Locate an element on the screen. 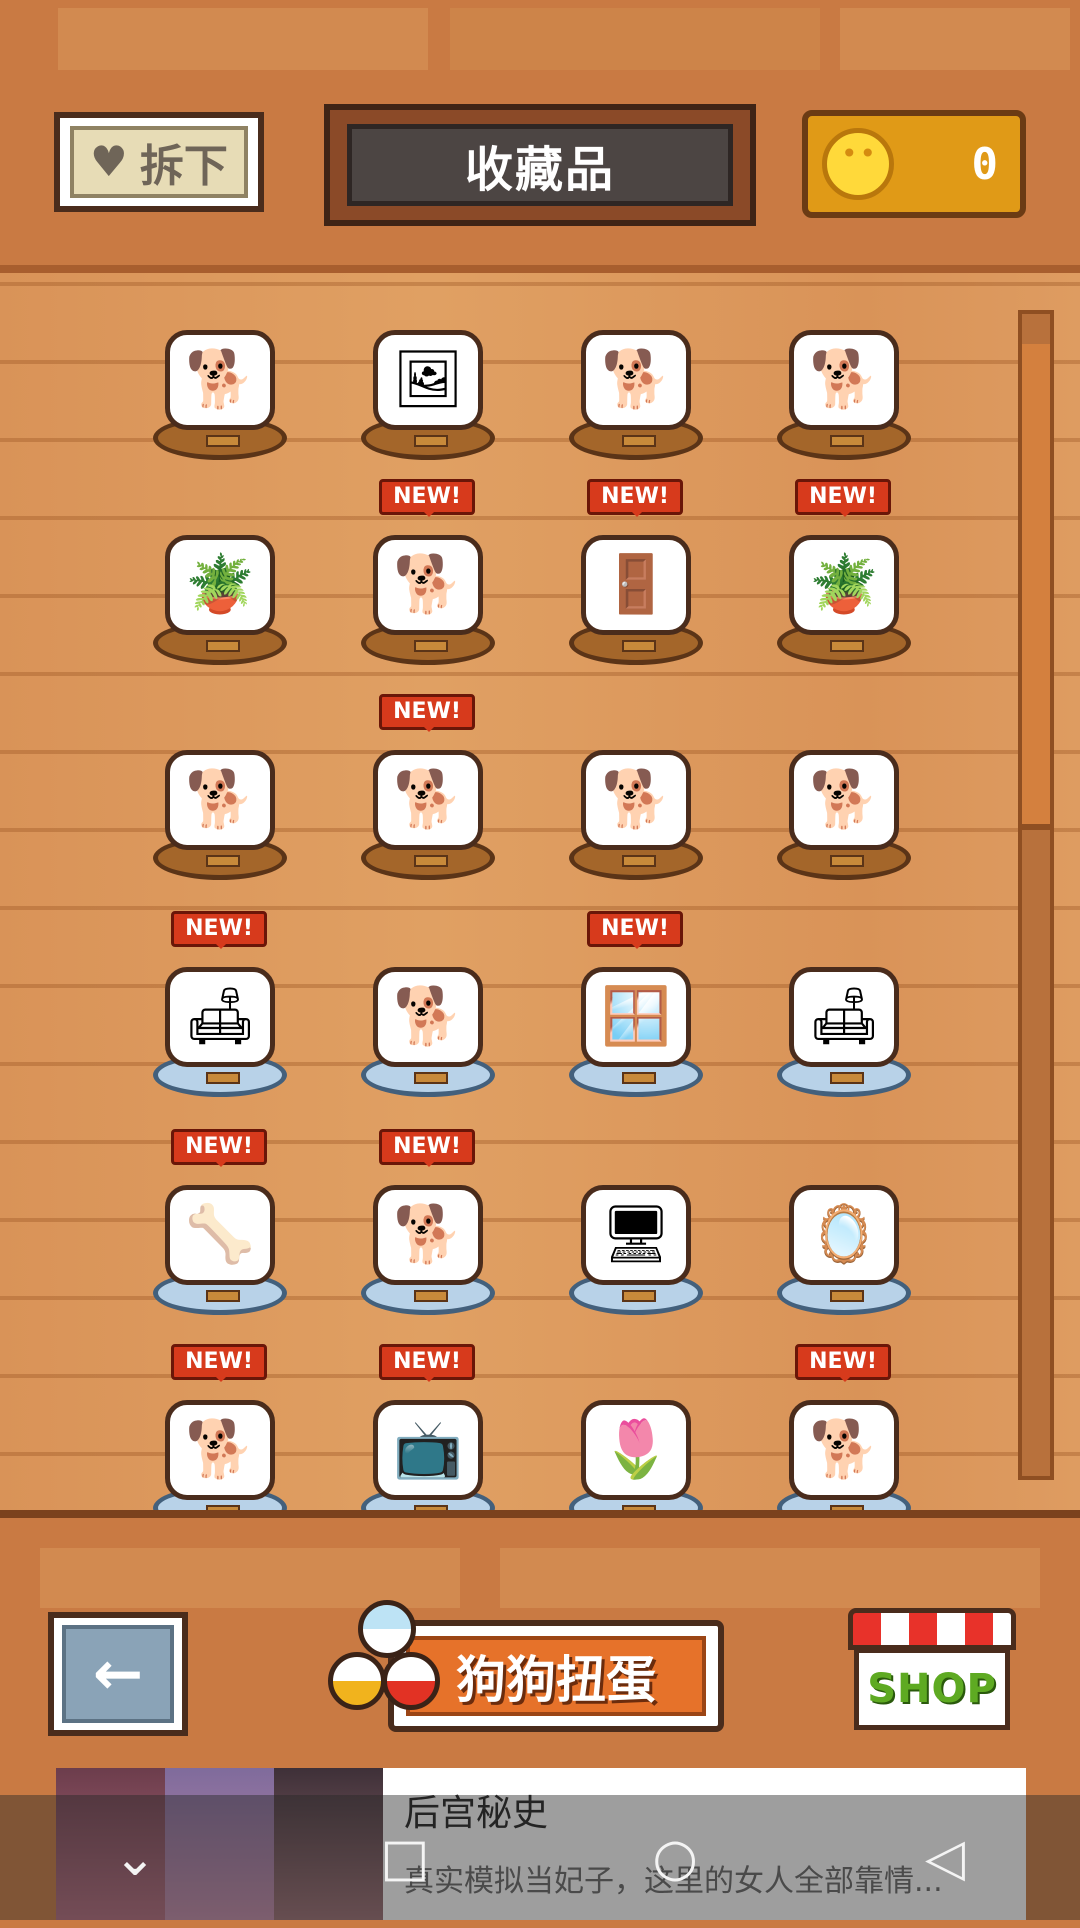  home-icon: ○ is located at coordinates (675, 1858).